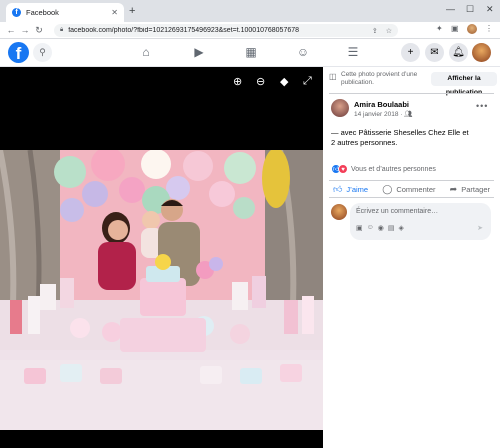 The image size is (500, 448). I want to click on notice-info-icon: ◫, so click(333, 76).